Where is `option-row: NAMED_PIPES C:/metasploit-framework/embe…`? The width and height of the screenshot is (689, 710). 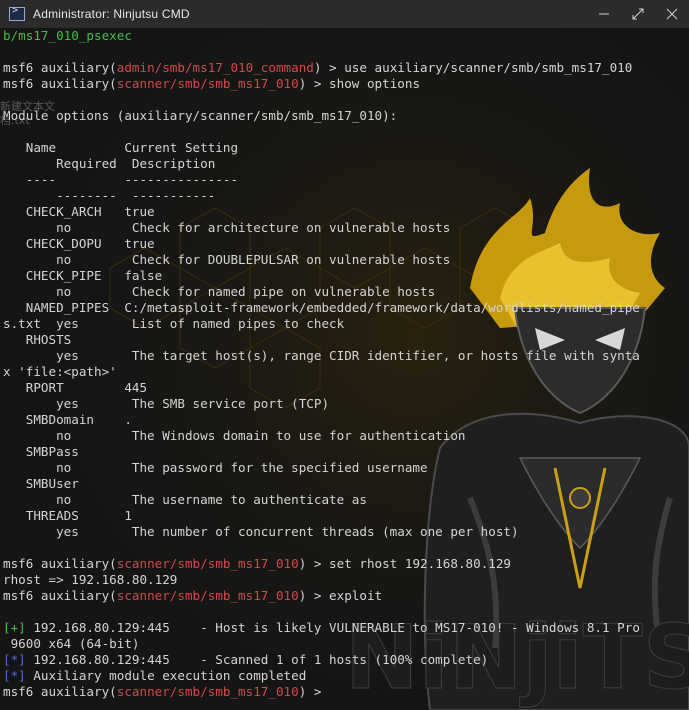 option-row: NAMED_PIPES C:/metasploit-framework/embe… is located at coordinates (321, 307).